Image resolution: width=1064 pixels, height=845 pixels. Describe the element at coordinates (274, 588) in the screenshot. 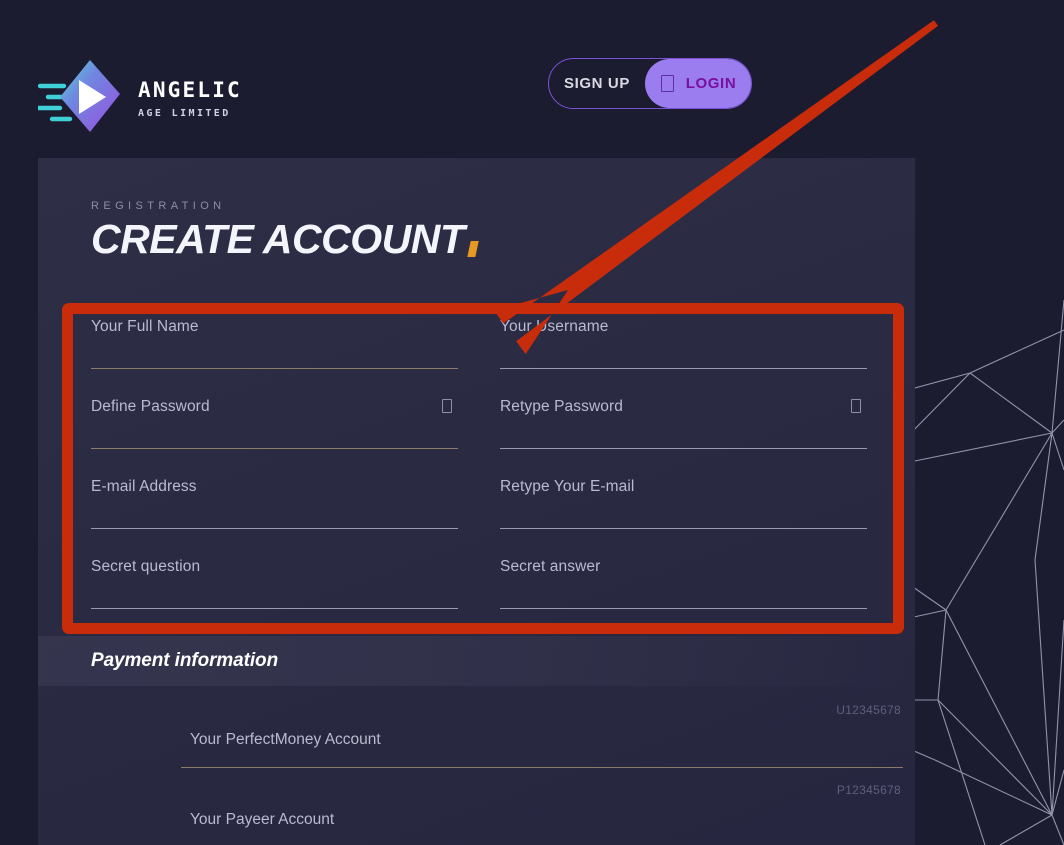

I see `form-field: Secret question` at that location.